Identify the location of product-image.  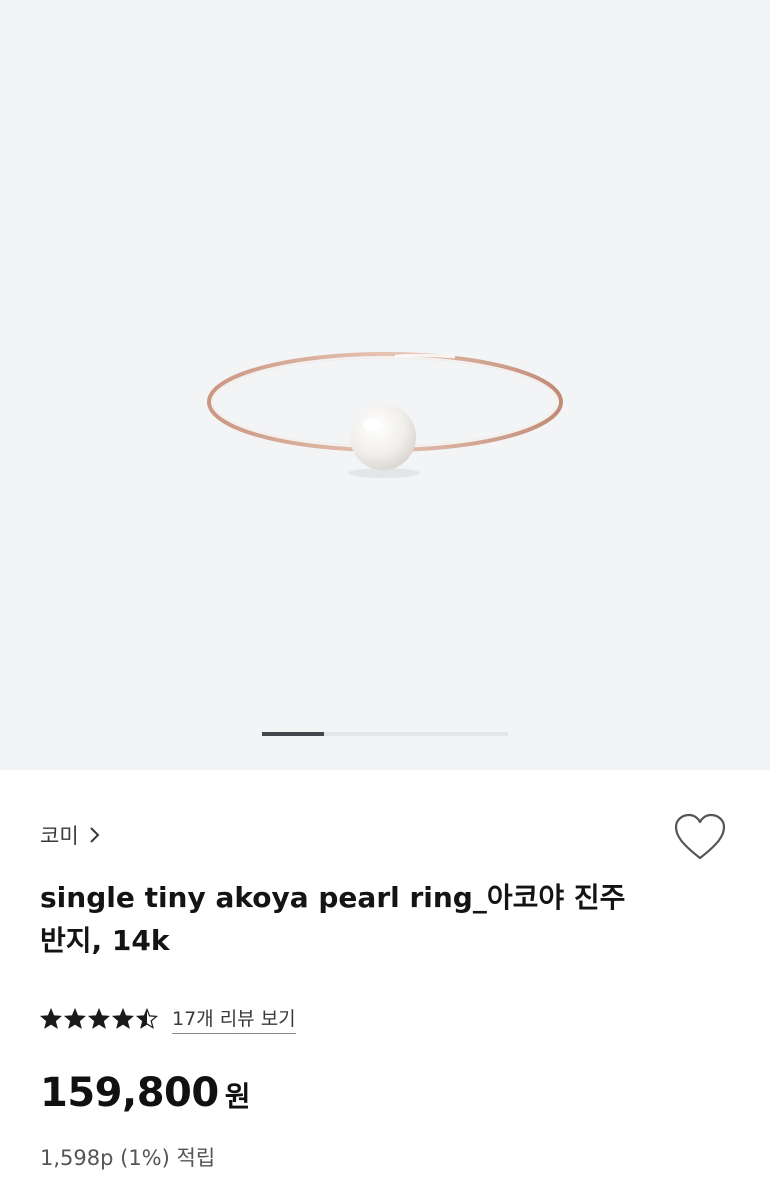
(385, 415).